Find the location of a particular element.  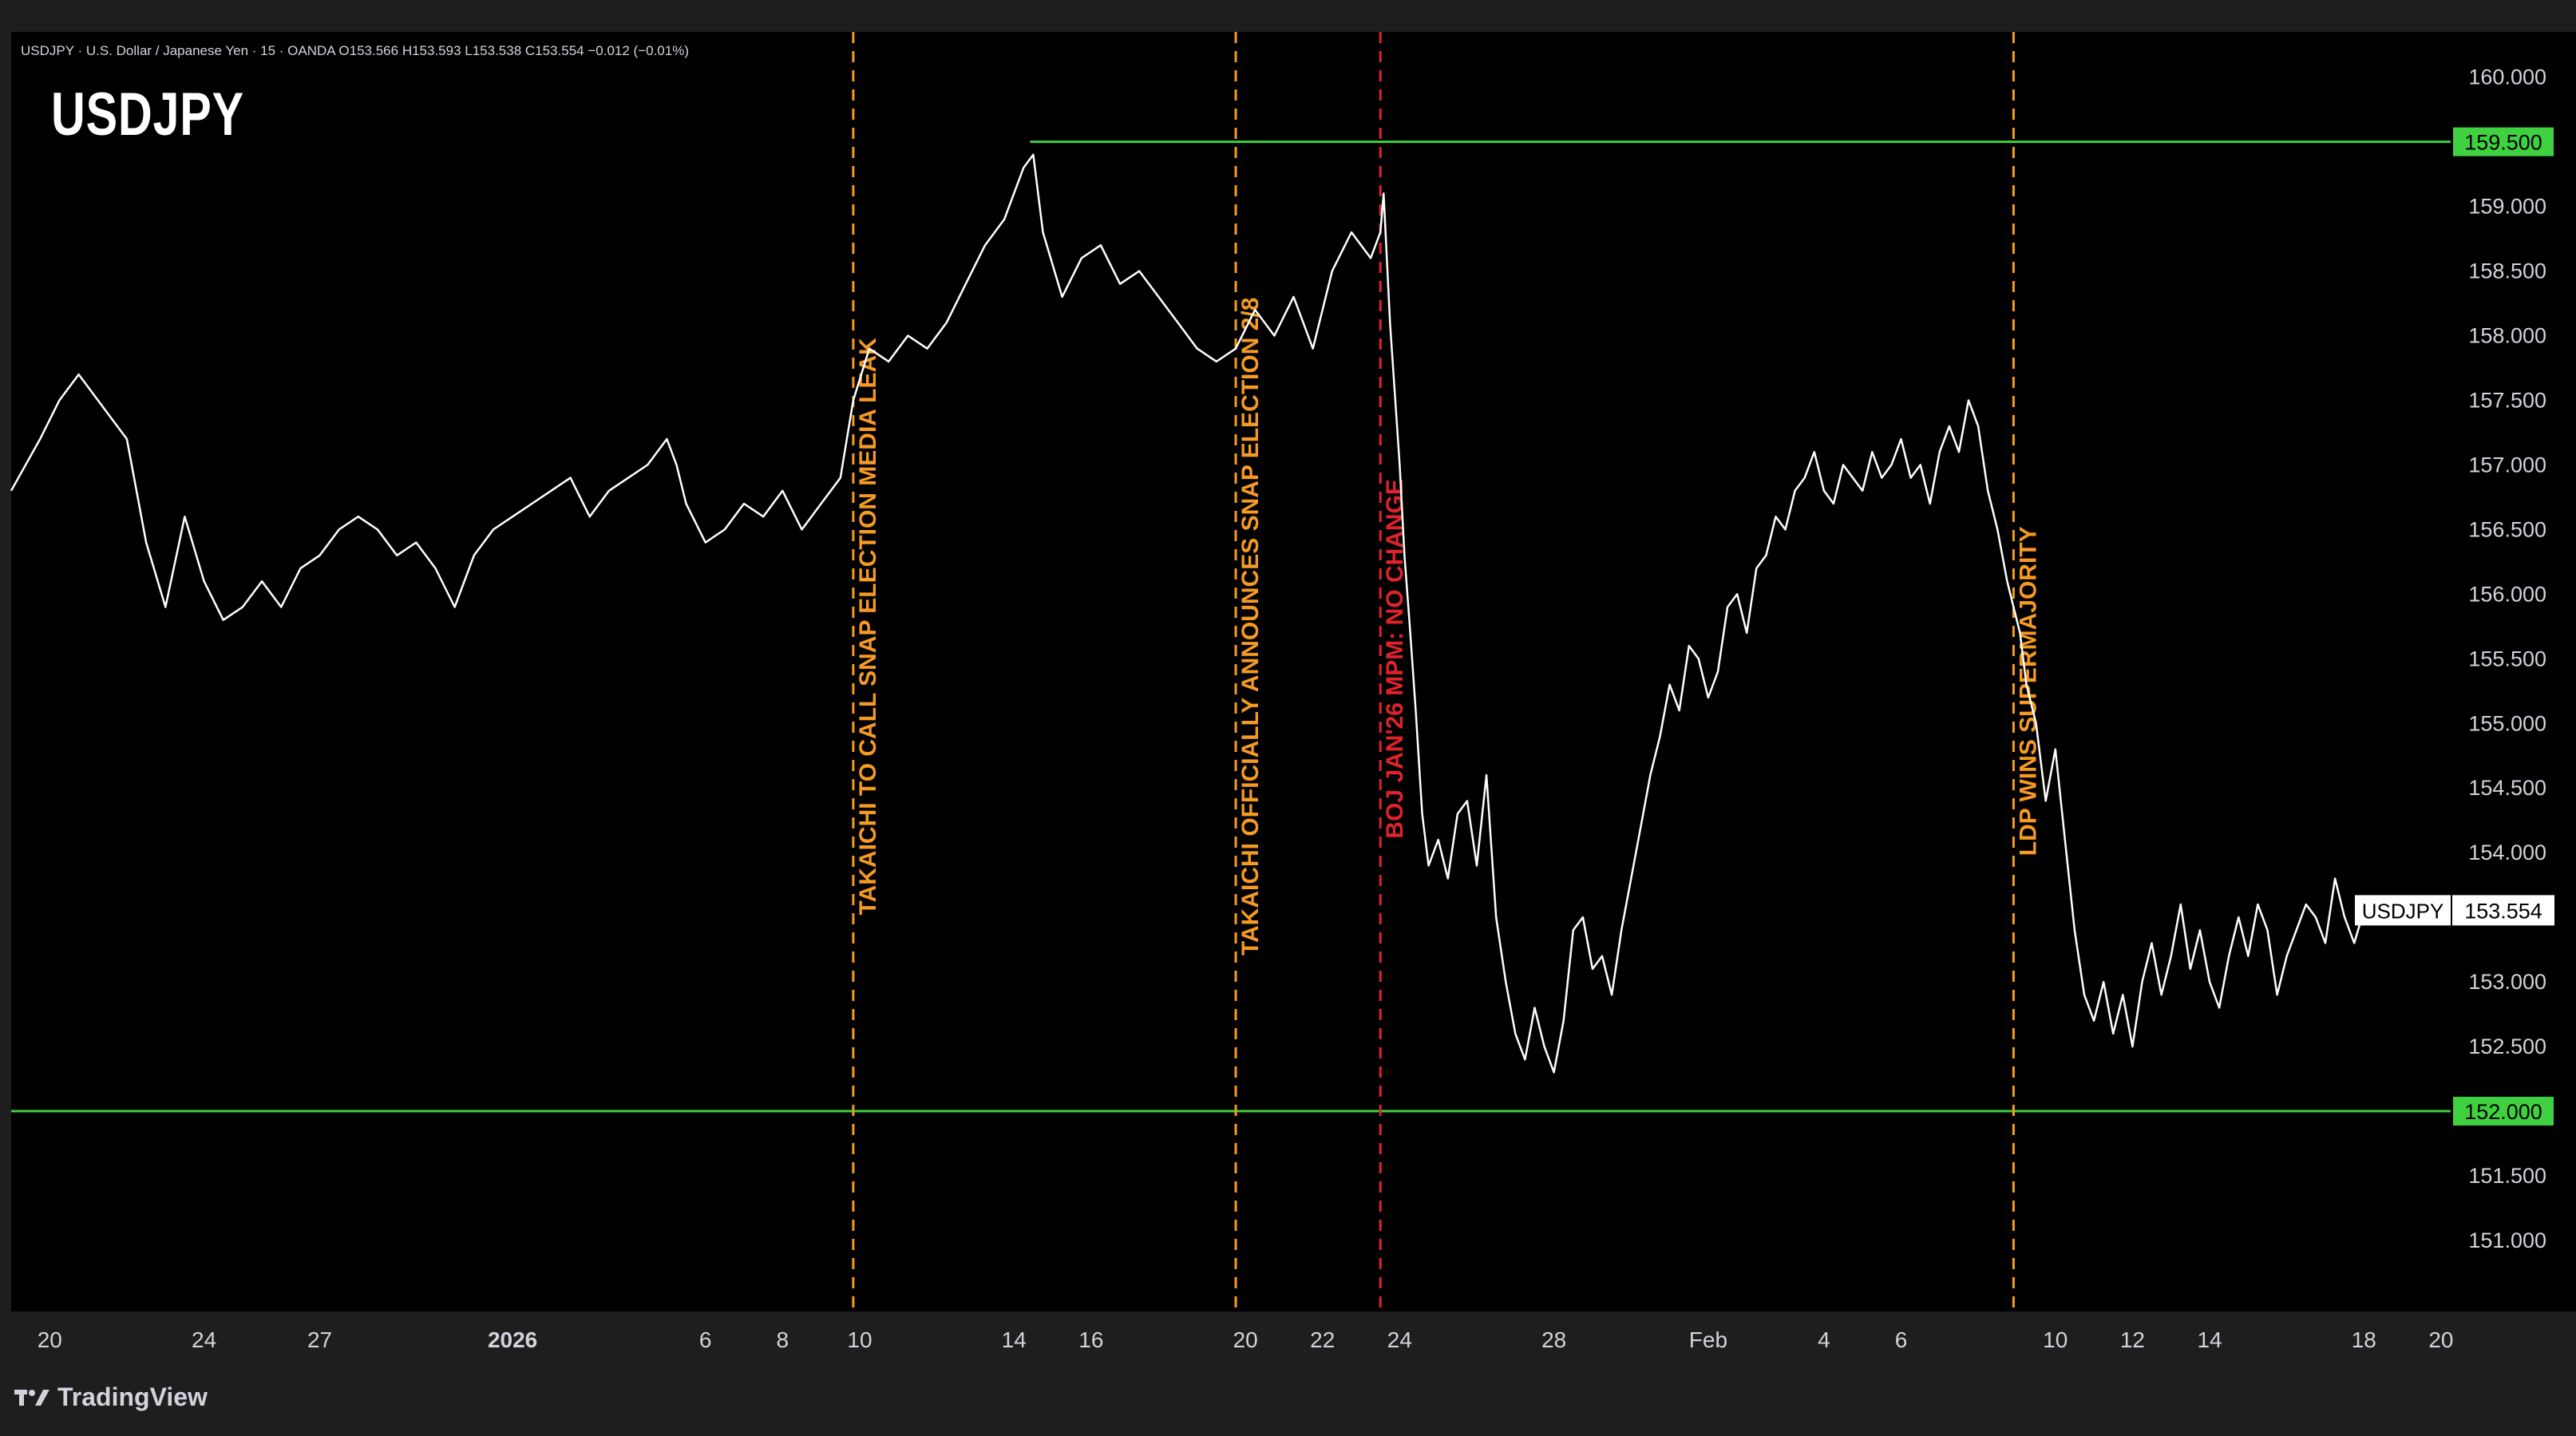

event-label: BOJ JAN'26 MPM: NO CHANGE is located at coordinates (1395, 659).